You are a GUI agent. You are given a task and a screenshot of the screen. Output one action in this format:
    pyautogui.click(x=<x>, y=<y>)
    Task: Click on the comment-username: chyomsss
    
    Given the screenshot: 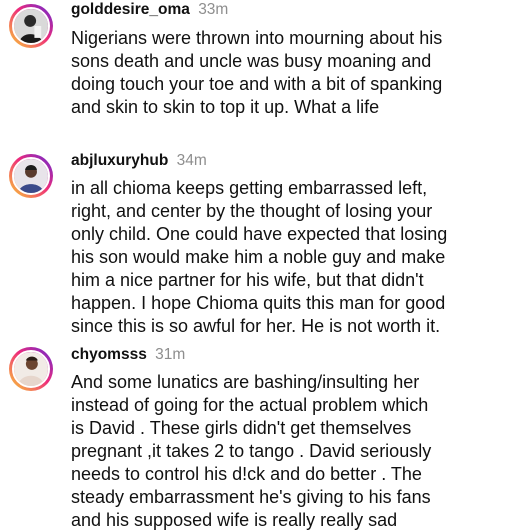 What is the action you would take?
    pyautogui.click(x=109, y=354)
    